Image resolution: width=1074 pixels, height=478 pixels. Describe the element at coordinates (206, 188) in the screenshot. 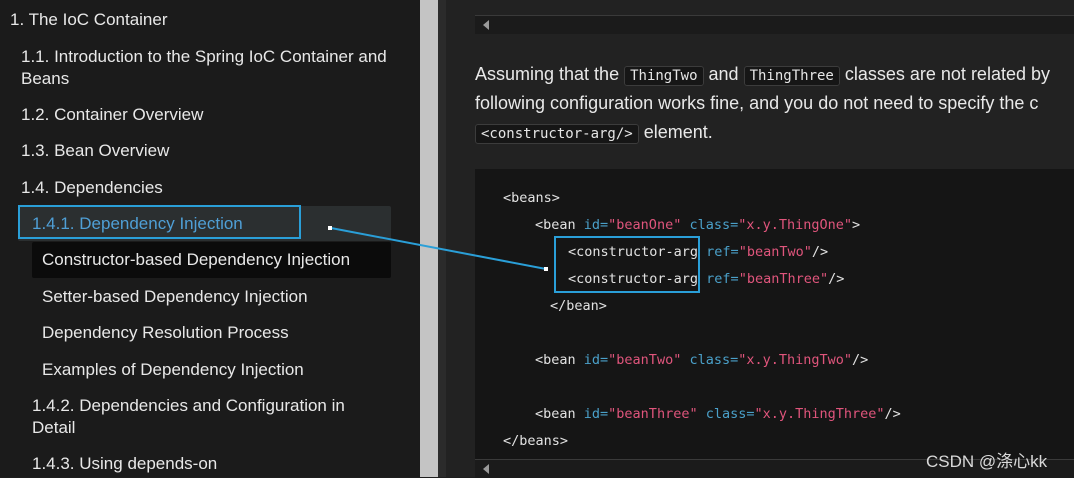

I see `toc-item-dependencies: 1.4. Dependencies` at that location.